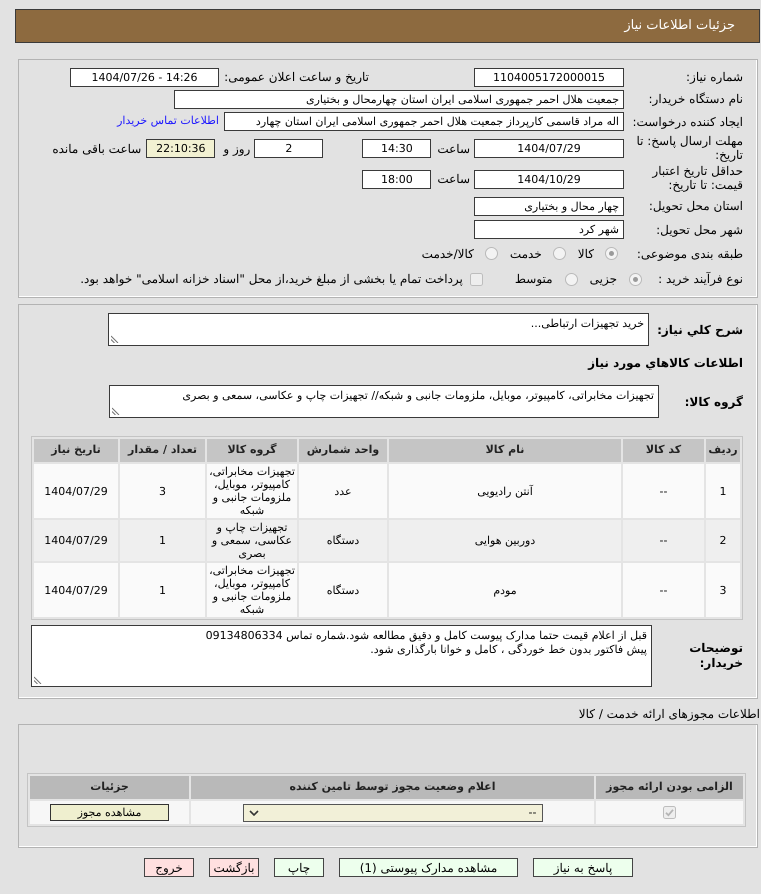 The width and height of the screenshot is (761, 894). What do you see at coordinates (603, 279) in the screenshot?
I see `radio-label: جزیی` at bounding box center [603, 279].